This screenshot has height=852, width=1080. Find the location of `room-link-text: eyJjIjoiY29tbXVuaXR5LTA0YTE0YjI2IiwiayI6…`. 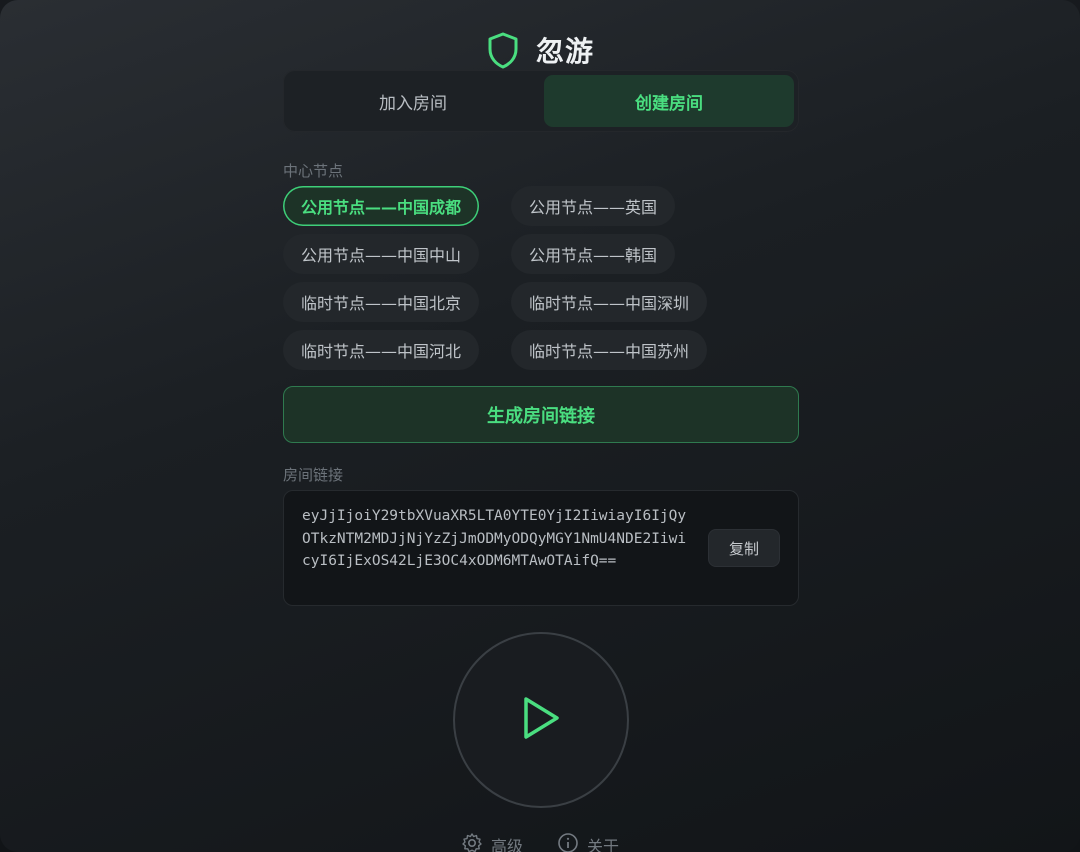

room-link-text: eyJjIjoiY29tbXVuaXR5LTA0YTE0YjI2IiwiayI6… is located at coordinates (498, 539).